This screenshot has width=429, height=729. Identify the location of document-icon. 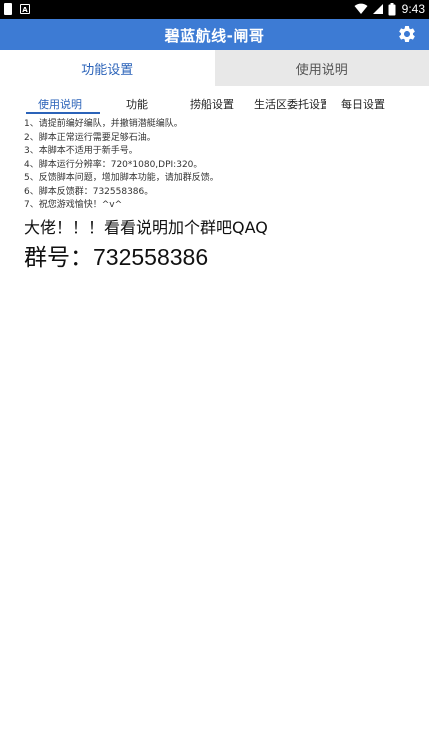
(8, 9).